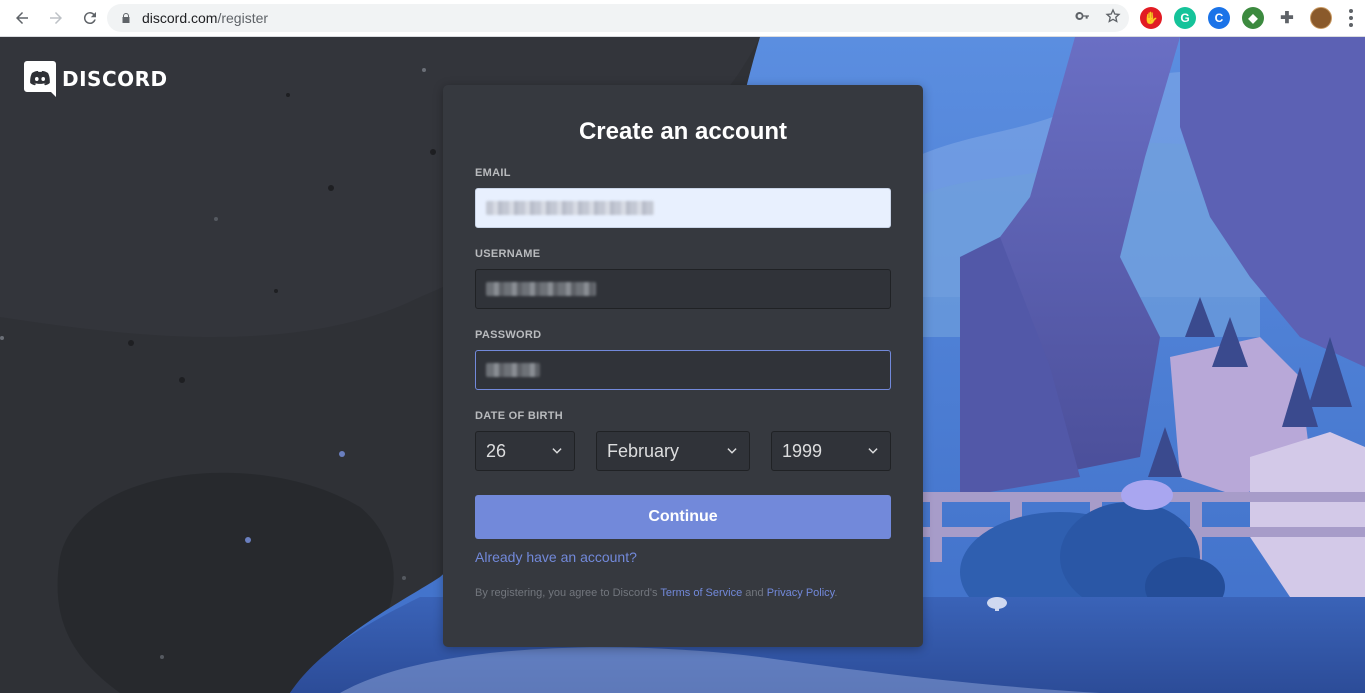 The image size is (1365, 693). I want to click on dob-row: 26 February 1999, so click(683, 451).